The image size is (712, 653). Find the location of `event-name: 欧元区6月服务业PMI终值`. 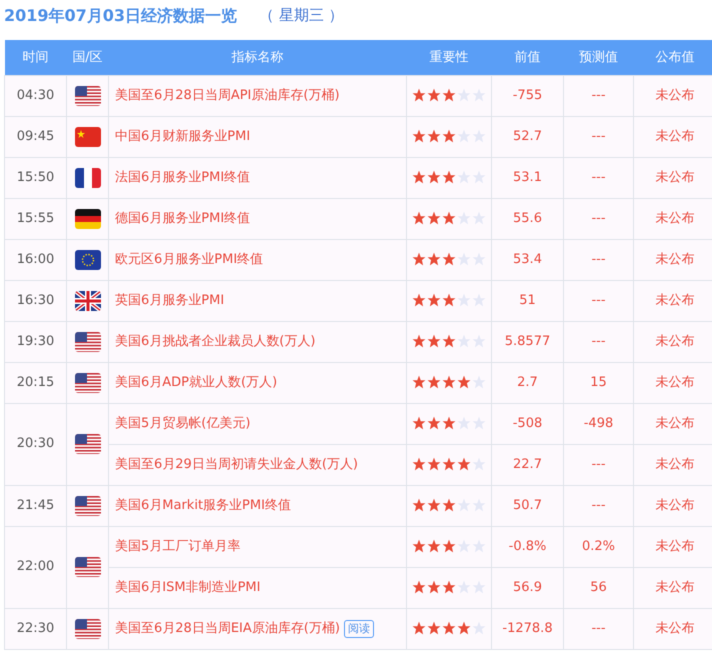

event-name: 欧元区6月服务业PMI终值 is located at coordinates (189, 259).